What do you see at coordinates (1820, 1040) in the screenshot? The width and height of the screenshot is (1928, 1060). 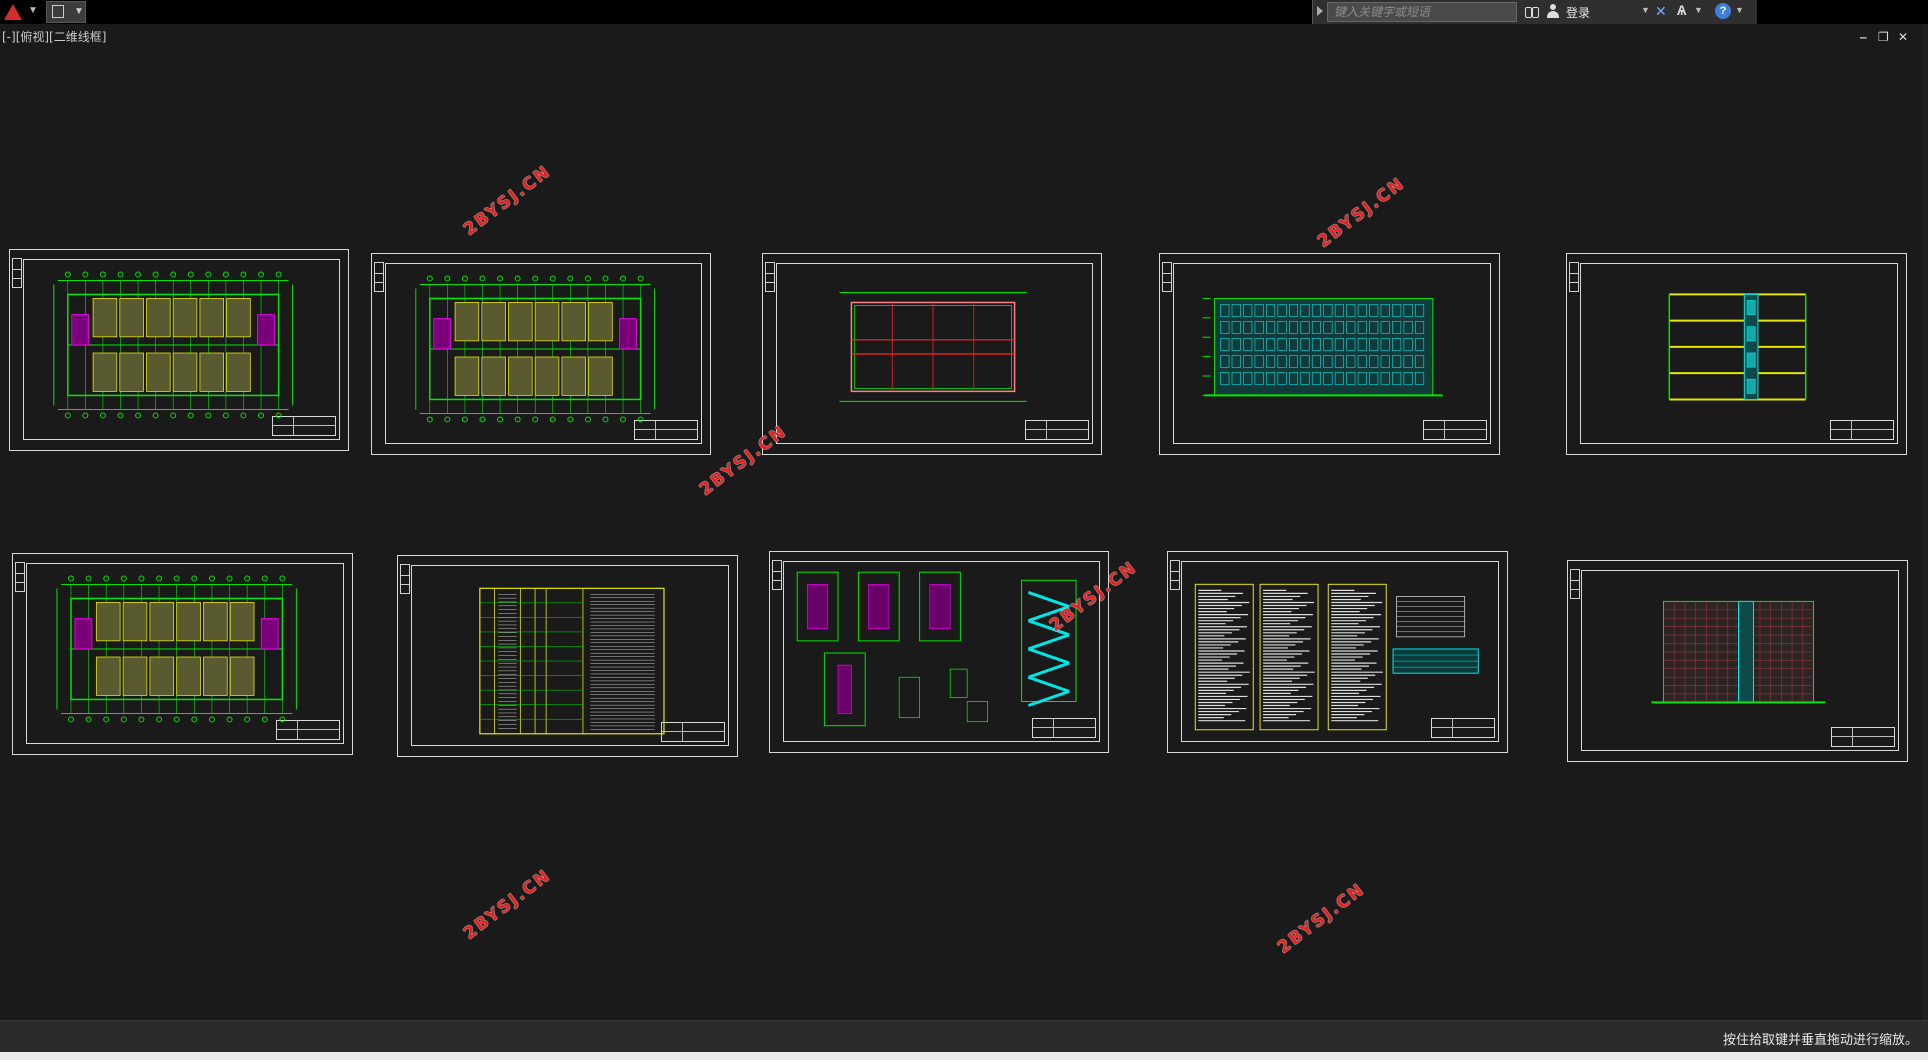 I see `status-message: 按住拾取键并垂直拖动进行缩放。` at bounding box center [1820, 1040].